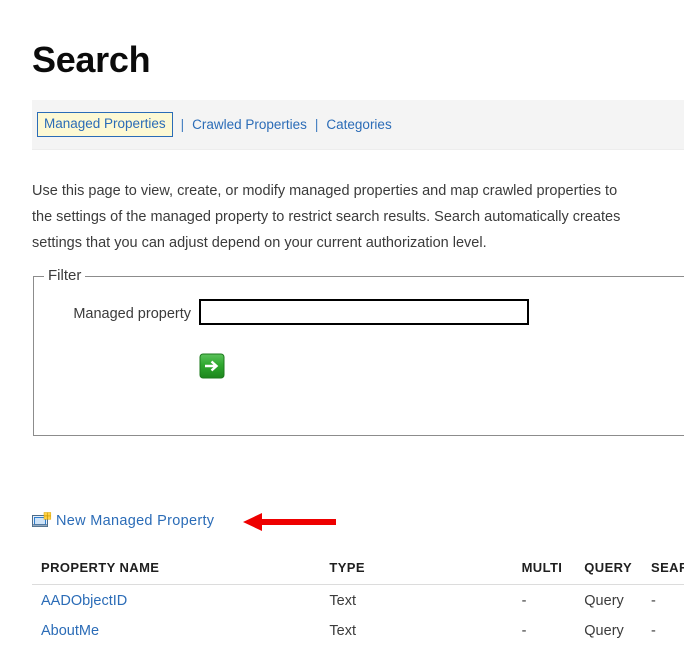 This screenshot has height=661, width=684. I want to click on tab-crawled-properties: Crawled Properties, so click(249, 125).